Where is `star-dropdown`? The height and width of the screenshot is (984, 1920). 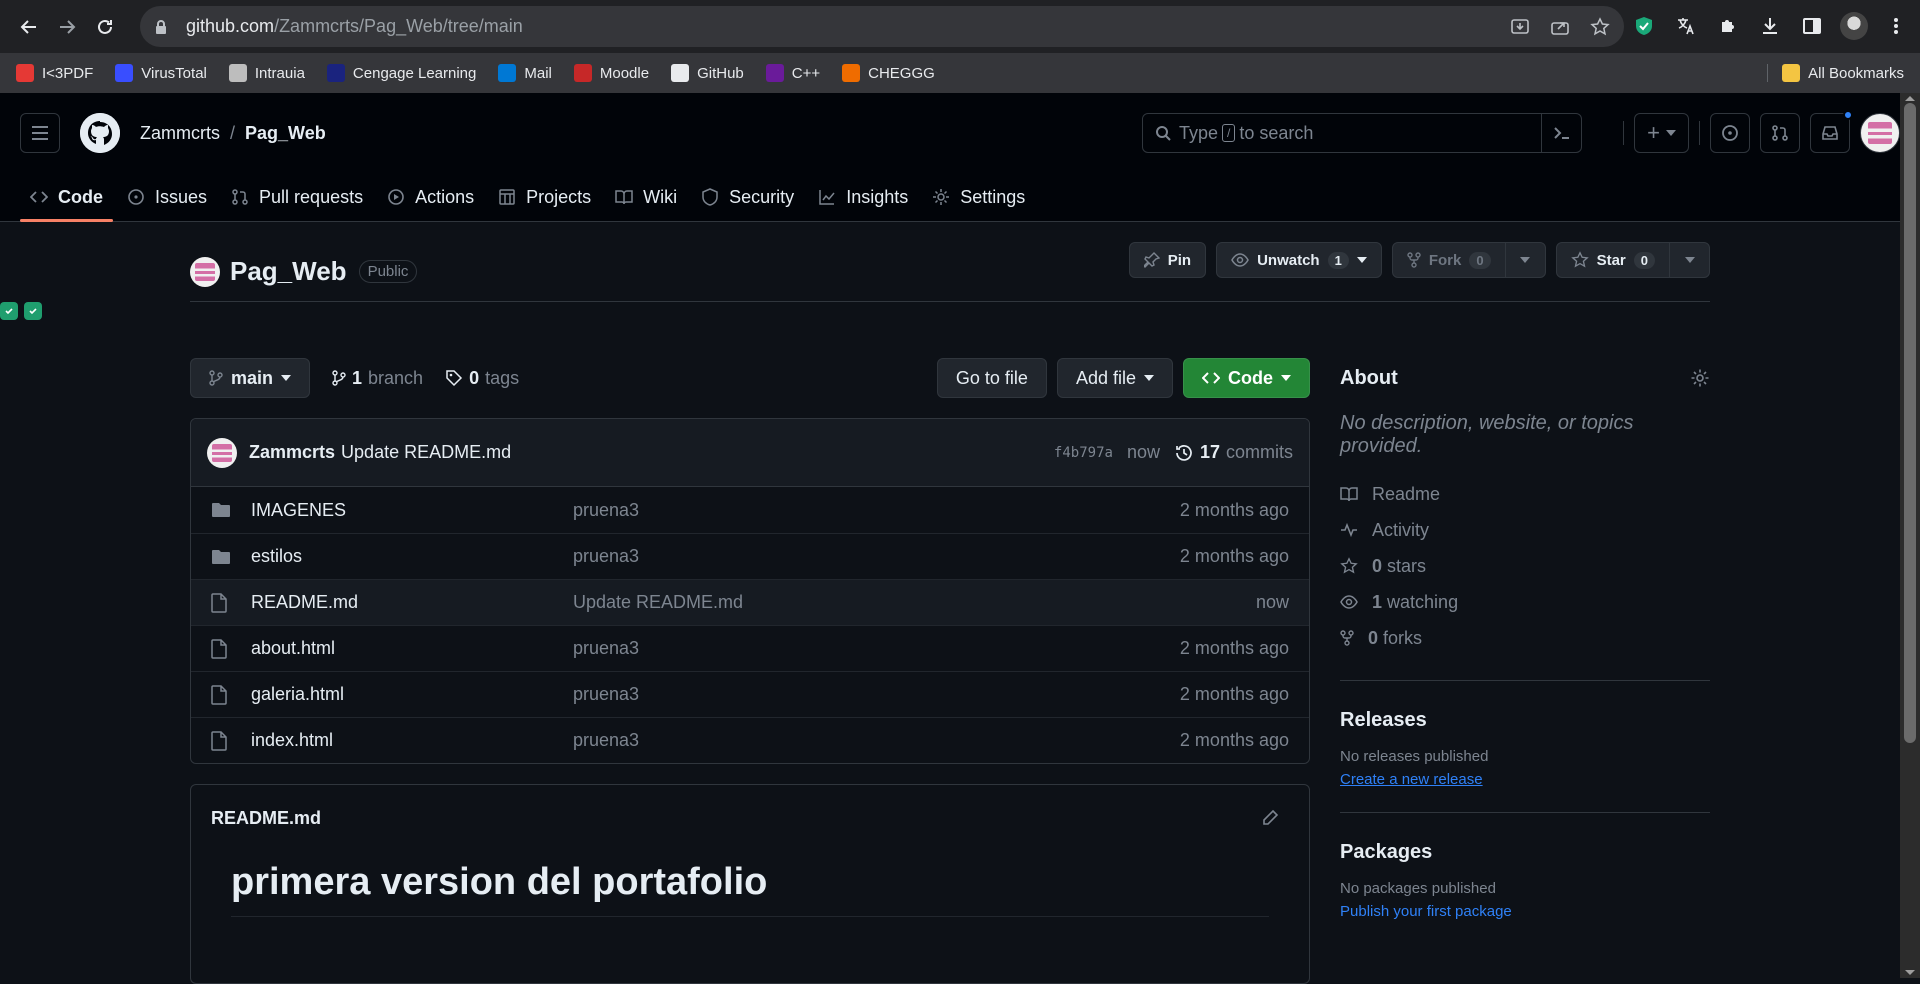 star-dropdown is located at coordinates (1689, 260).